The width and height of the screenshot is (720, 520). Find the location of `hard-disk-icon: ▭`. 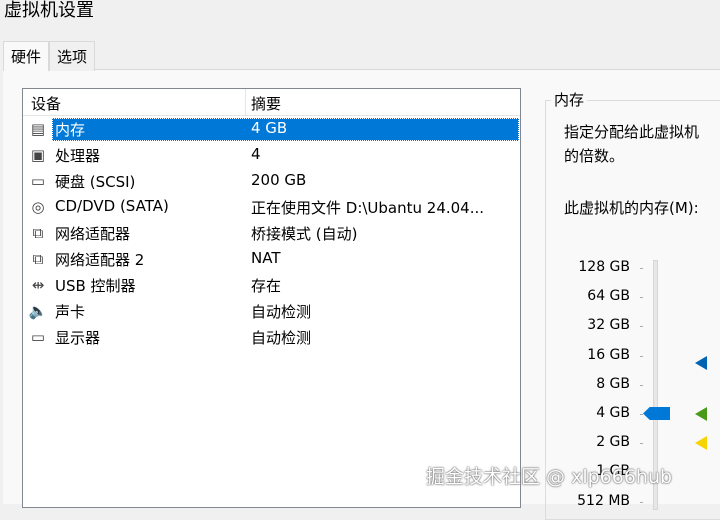

hard-disk-icon: ▭ is located at coordinates (38, 181).